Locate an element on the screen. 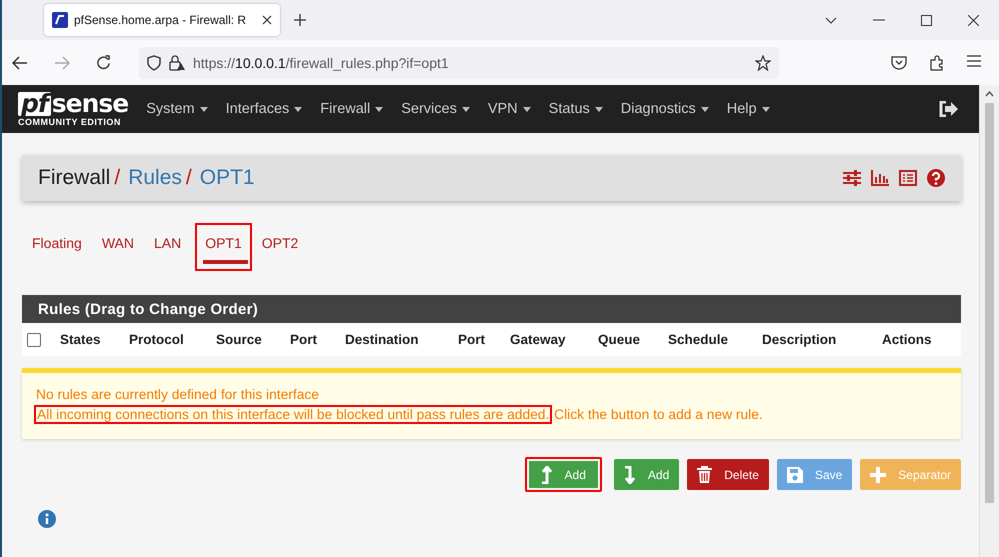 The height and width of the screenshot is (557, 999). menu-item: Status is located at coordinates (575, 109).